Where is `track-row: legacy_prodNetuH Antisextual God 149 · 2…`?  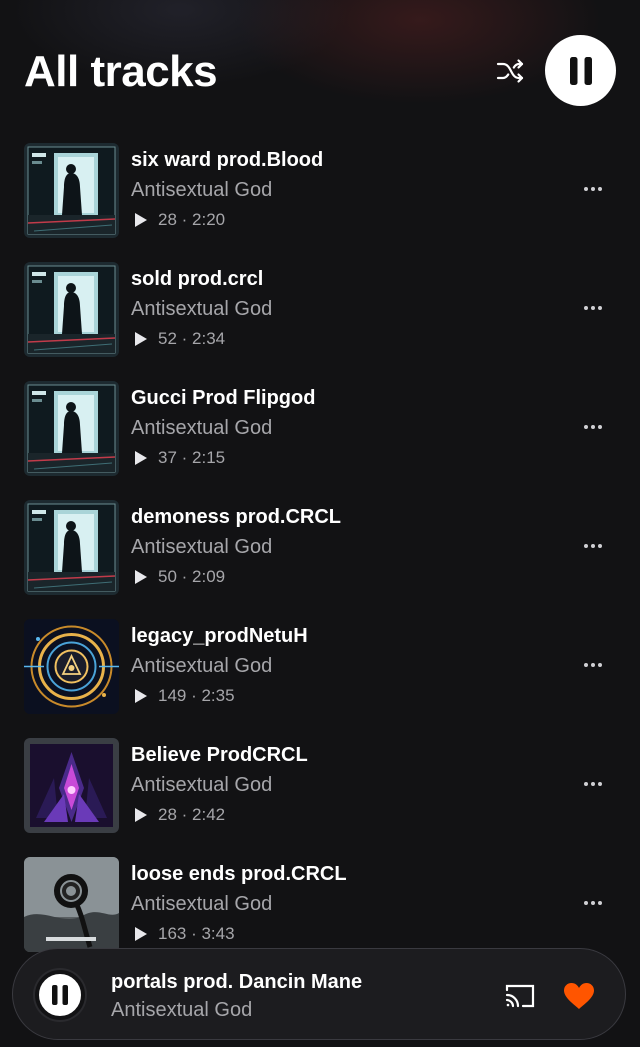 track-row: legacy_prodNetuH Antisextual God 149 · 2… is located at coordinates (320, 676).